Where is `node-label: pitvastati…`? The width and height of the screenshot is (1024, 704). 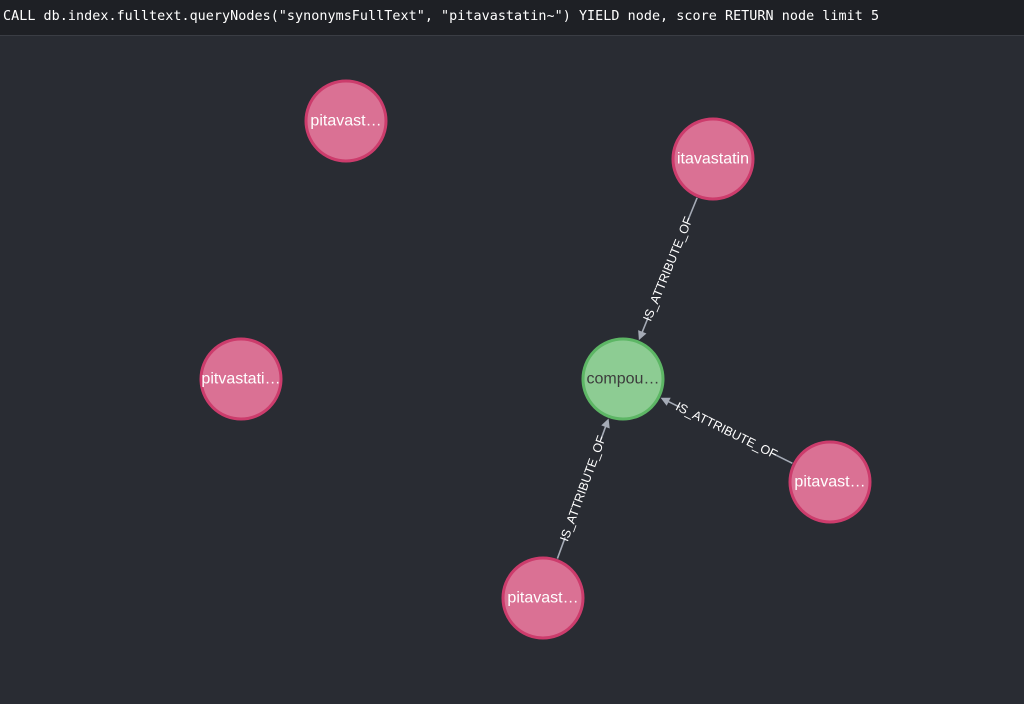 node-label: pitvastati… is located at coordinates (240, 379).